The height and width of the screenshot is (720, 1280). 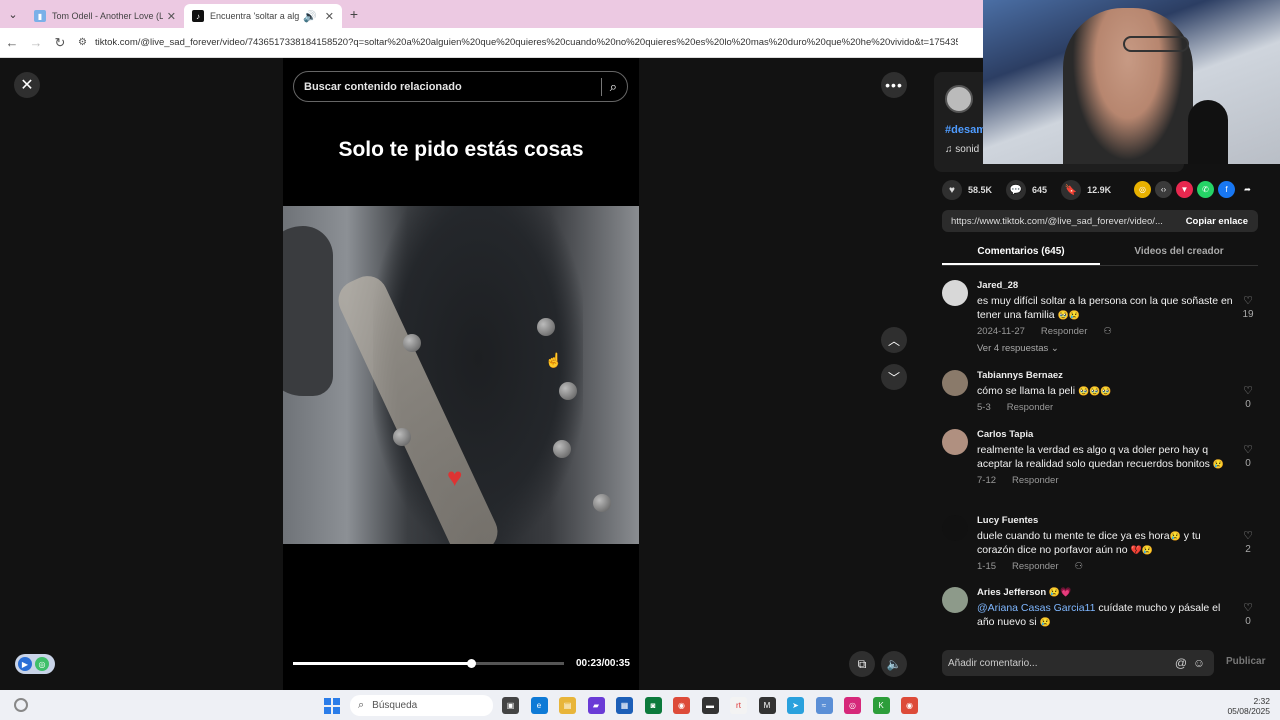 I want to click on capcut-icon: M, so click(x=767, y=705).